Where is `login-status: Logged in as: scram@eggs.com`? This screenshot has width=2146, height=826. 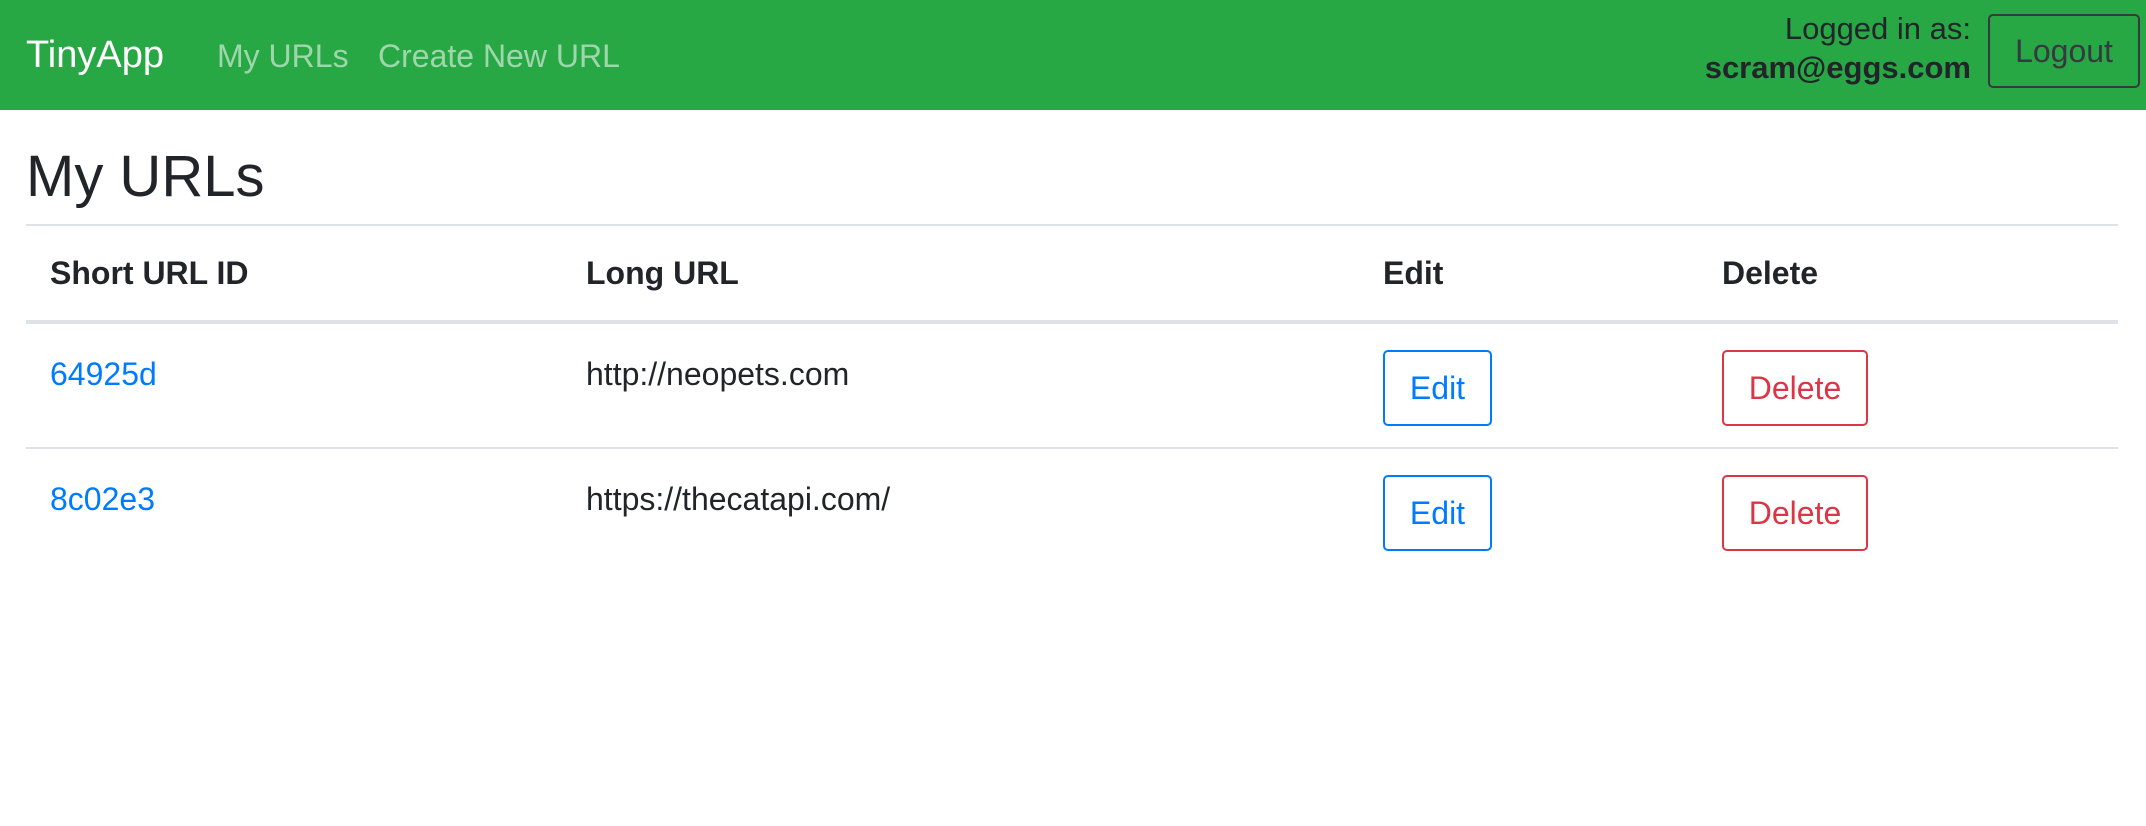
login-status: Logged in as: scram@eggs.com is located at coordinates (1838, 49).